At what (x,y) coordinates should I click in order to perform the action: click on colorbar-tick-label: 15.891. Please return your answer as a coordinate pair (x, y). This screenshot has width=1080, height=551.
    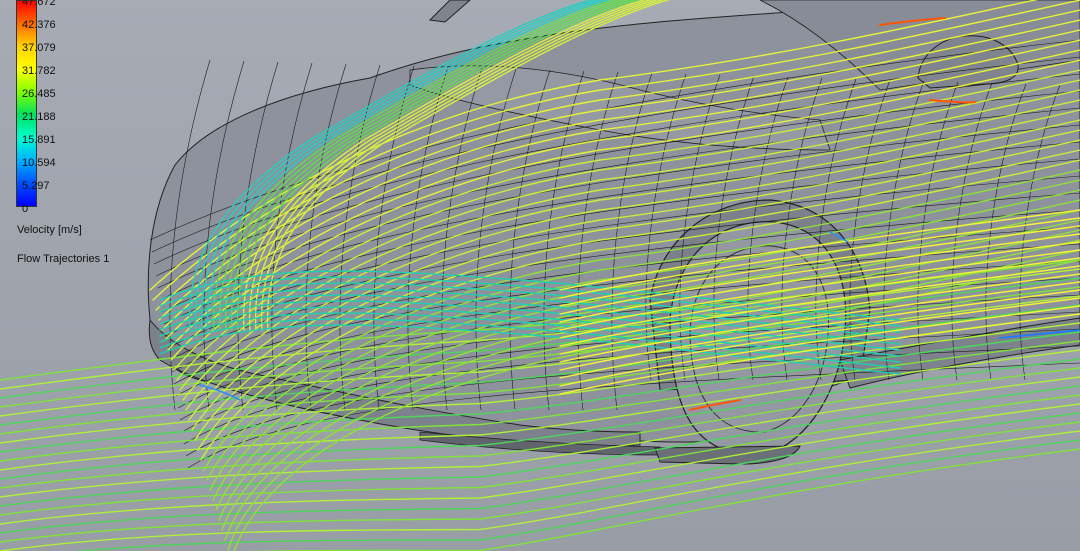
    Looking at the image, I should click on (39, 140).